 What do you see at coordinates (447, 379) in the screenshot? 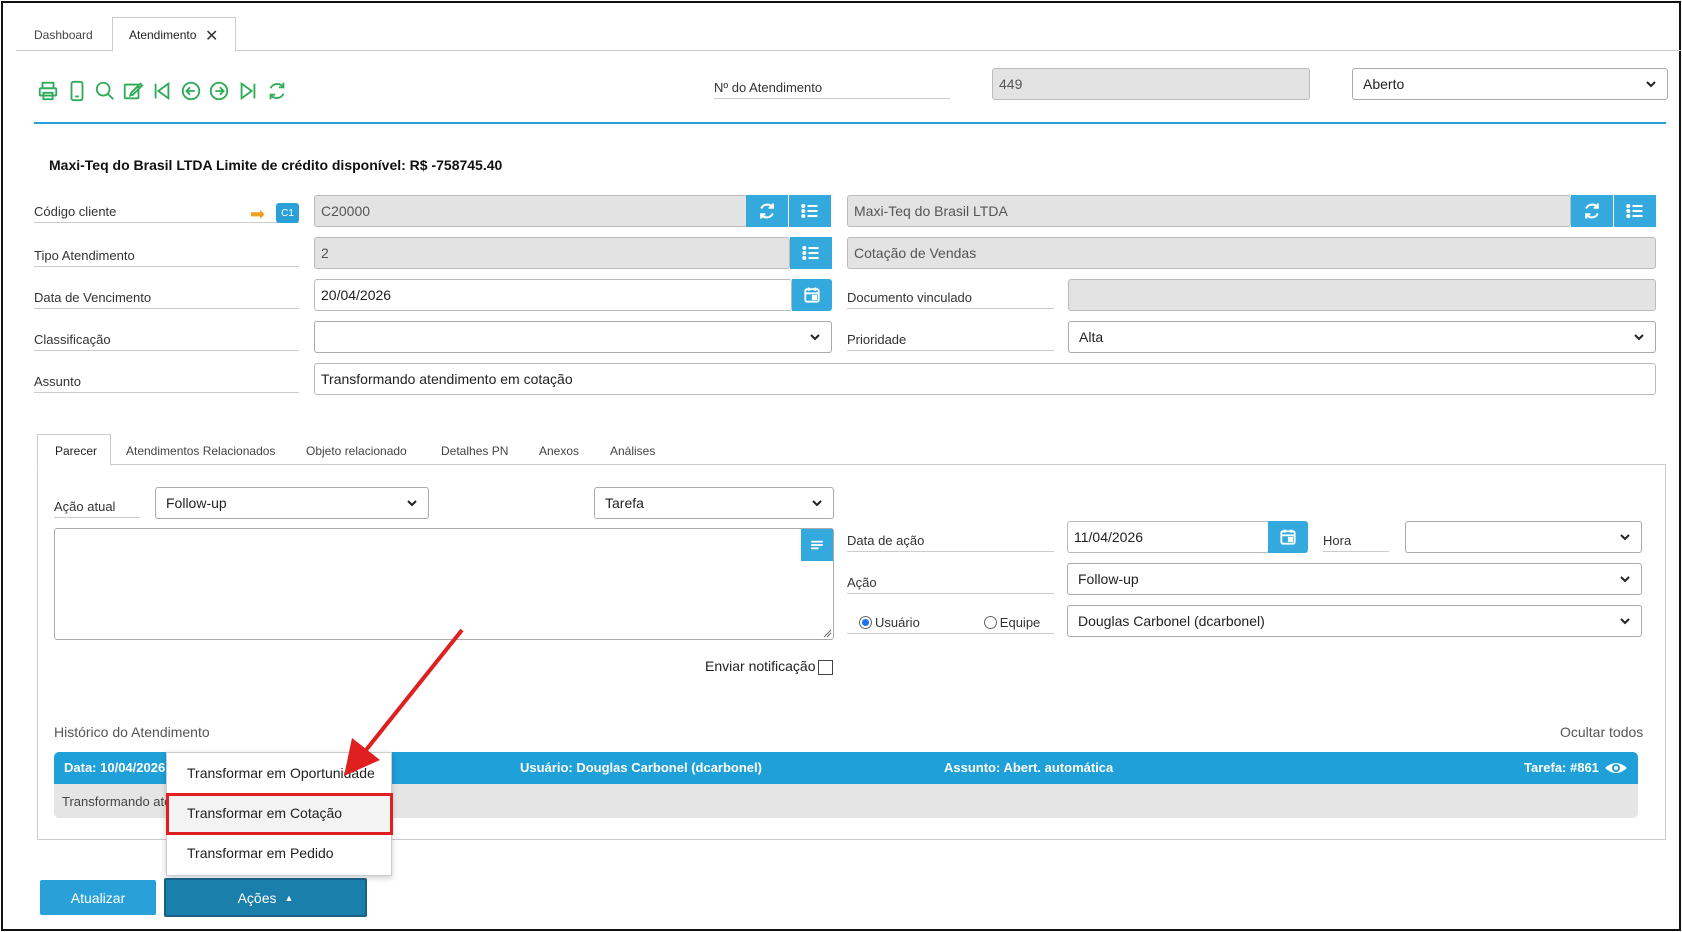
I see `assunto-value: Transformando atendimento em cotação` at bounding box center [447, 379].